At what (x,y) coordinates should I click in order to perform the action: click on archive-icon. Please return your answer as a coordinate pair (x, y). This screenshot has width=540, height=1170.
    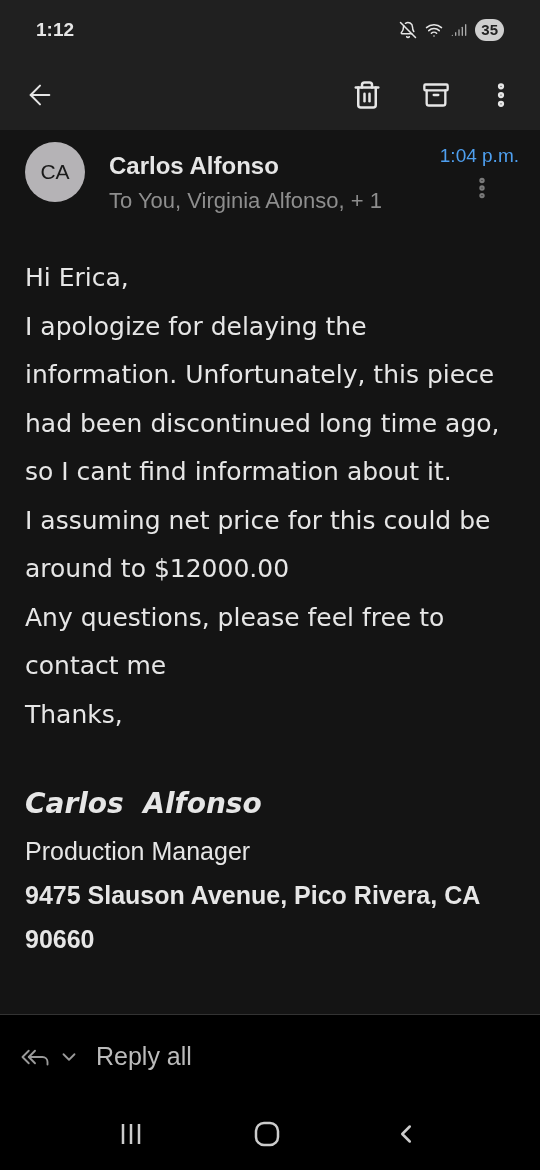
    Looking at the image, I should click on (436, 95).